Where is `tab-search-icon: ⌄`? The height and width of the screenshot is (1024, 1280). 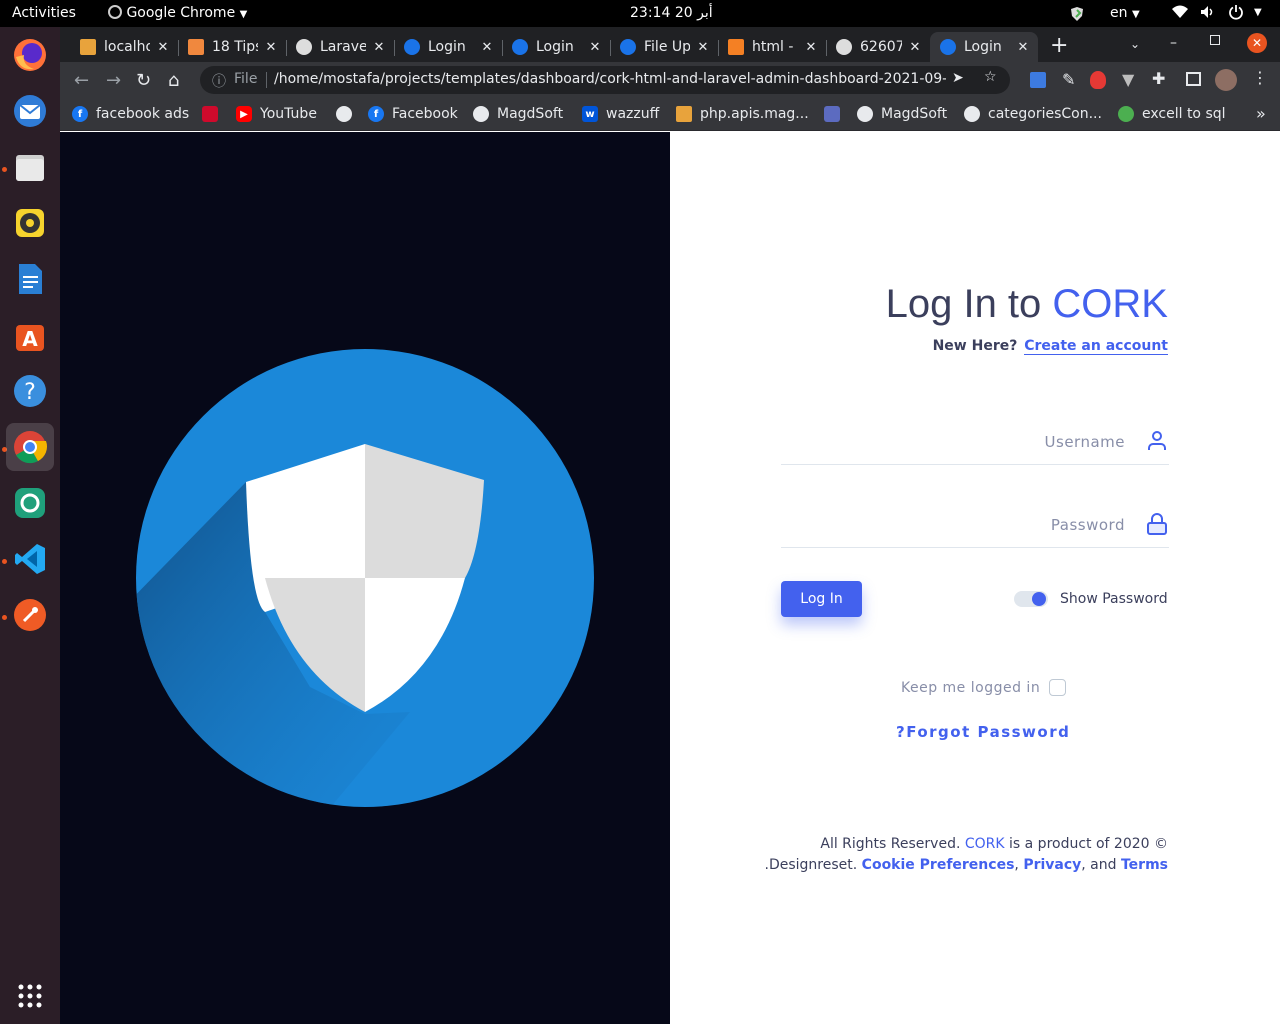
tab-search-icon: ⌄ is located at coordinates (1135, 44).